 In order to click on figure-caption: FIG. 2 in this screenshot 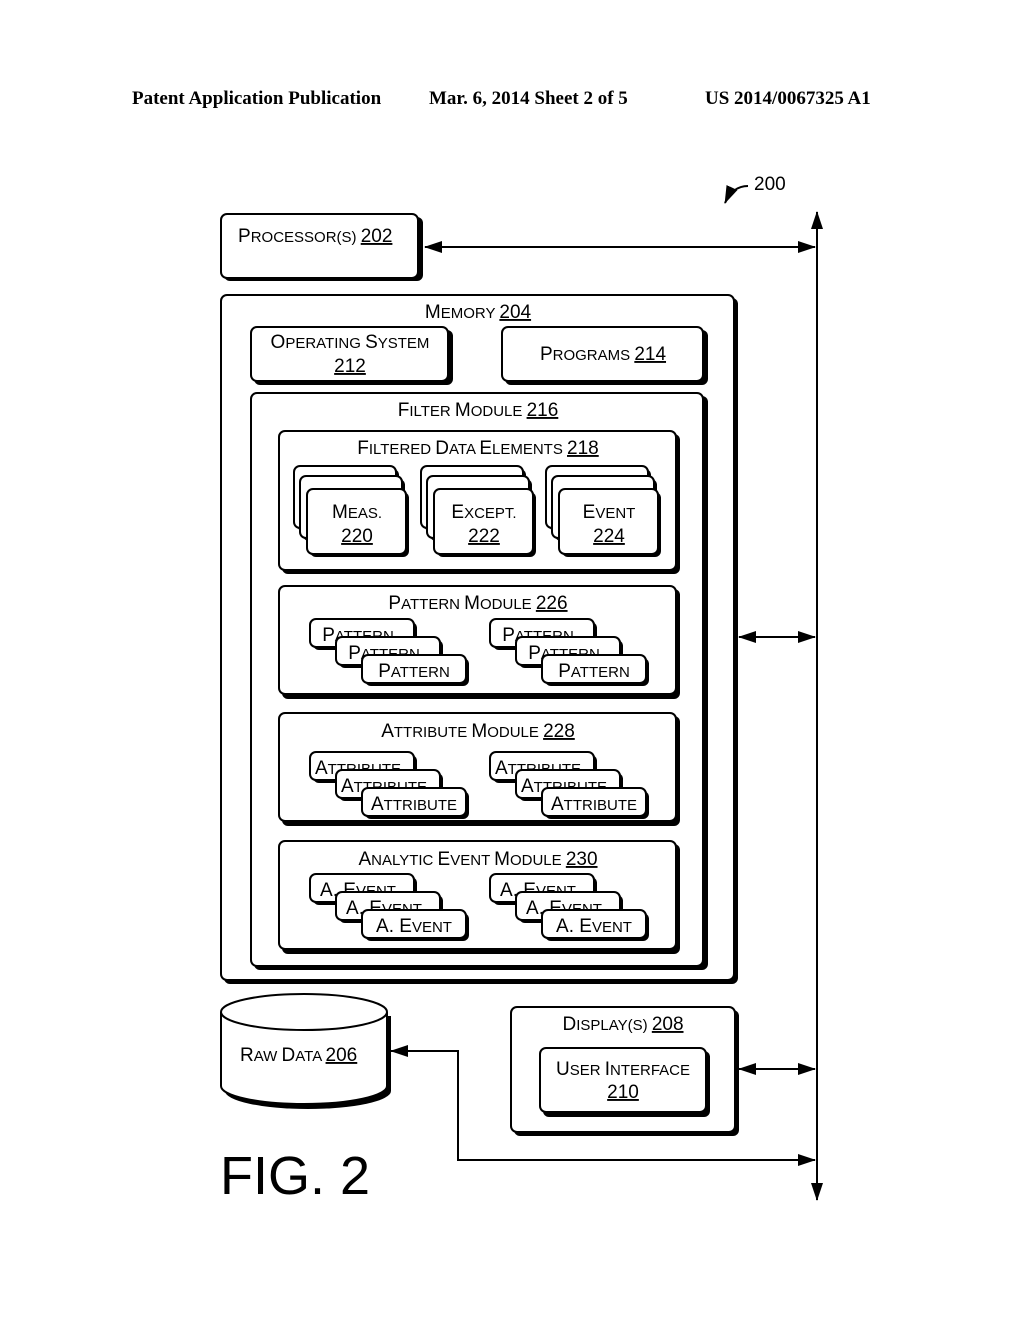, I will do `click(295, 1176)`.